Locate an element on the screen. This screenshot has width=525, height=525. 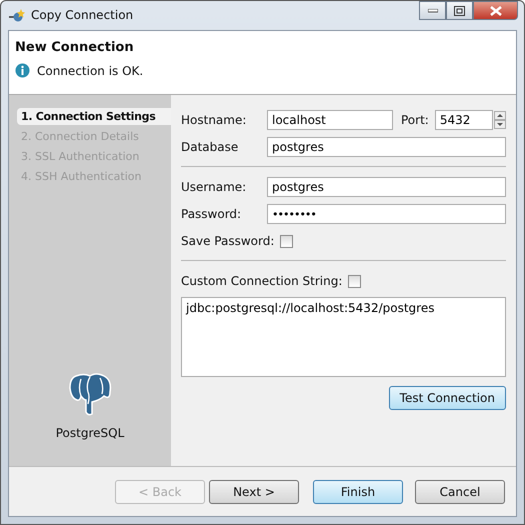
info-icon is located at coordinates (22, 70).